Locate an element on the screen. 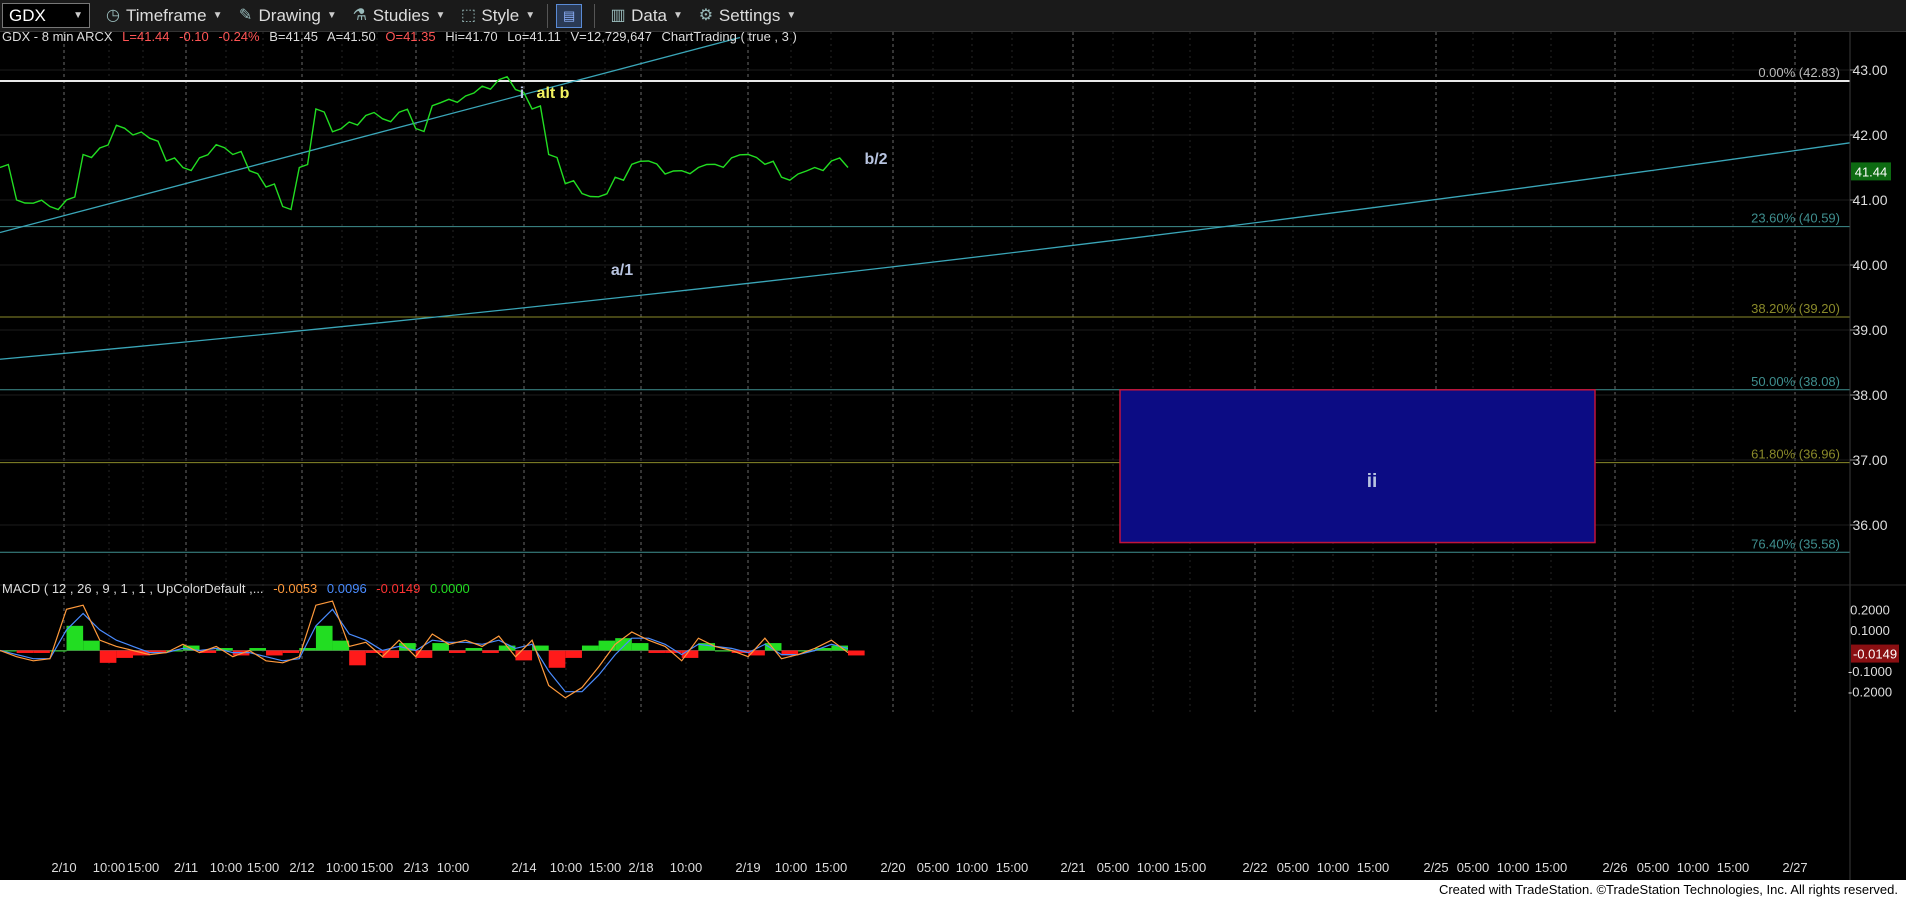 The width and height of the screenshot is (1906, 900). symbol-selector: GDX ▼ is located at coordinates (46, 15).